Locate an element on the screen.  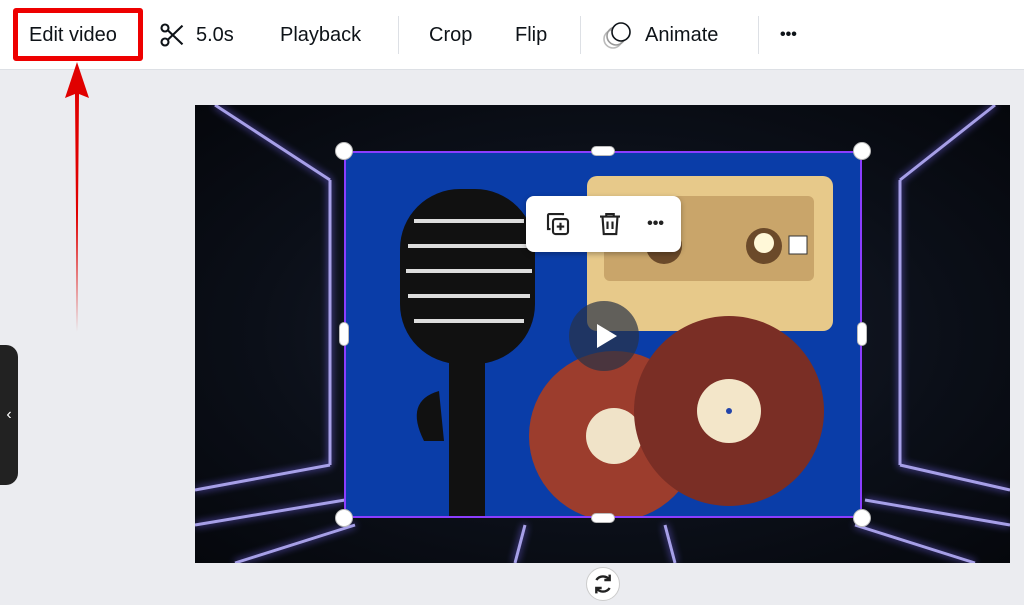
play-icon is located at coordinates (607, 336).